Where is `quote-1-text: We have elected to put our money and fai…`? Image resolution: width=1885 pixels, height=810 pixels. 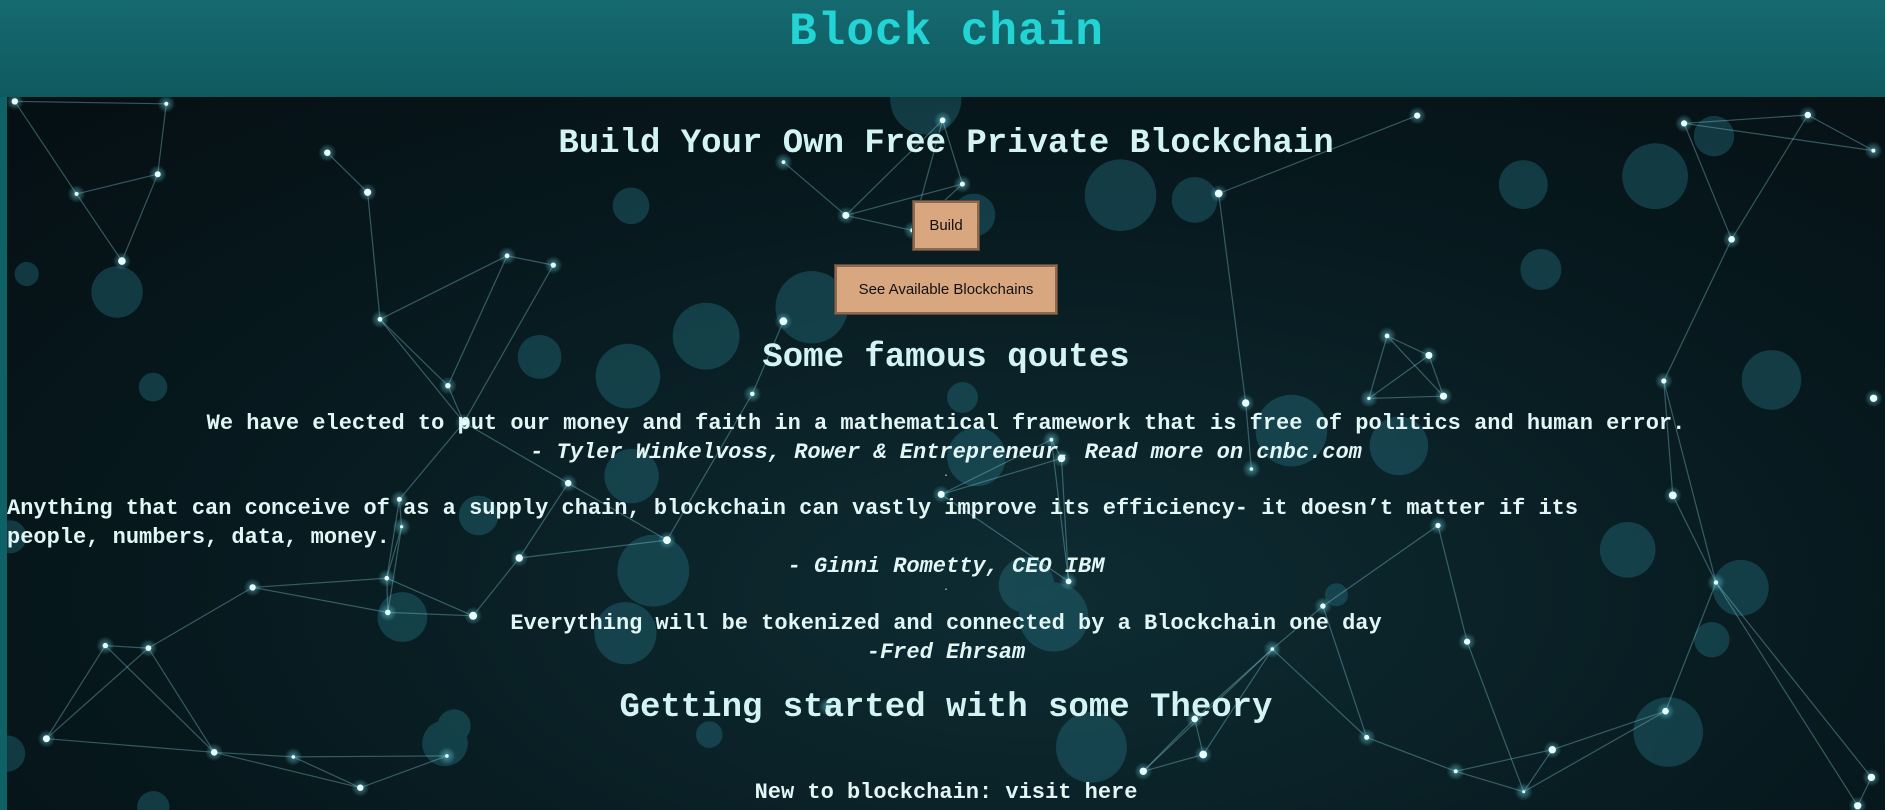 quote-1-text: We have elected to put our money and fai… is located at coordinates (946, 423).